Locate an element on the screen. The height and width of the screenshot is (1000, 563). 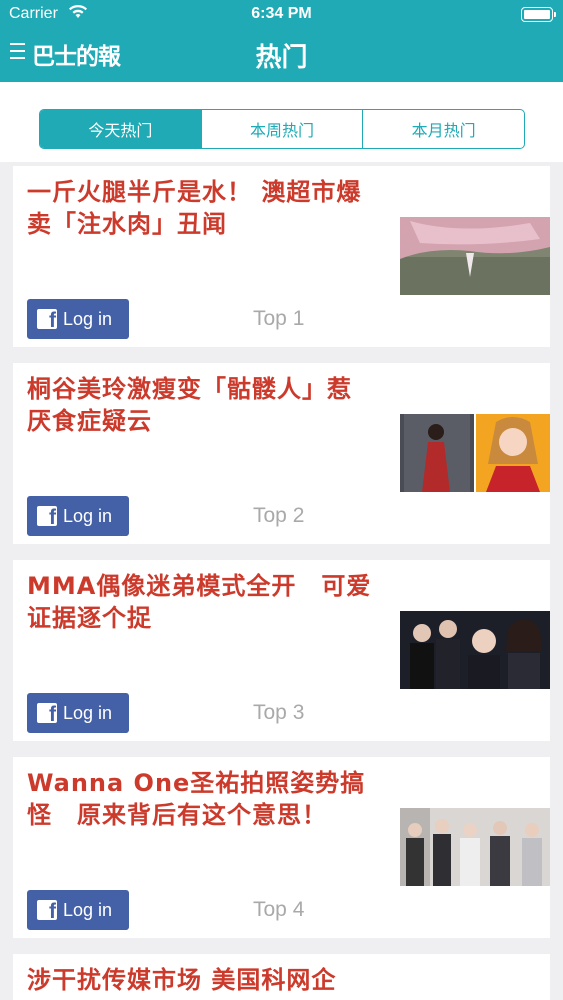
battery-icon is located at coordinates (538, 14).